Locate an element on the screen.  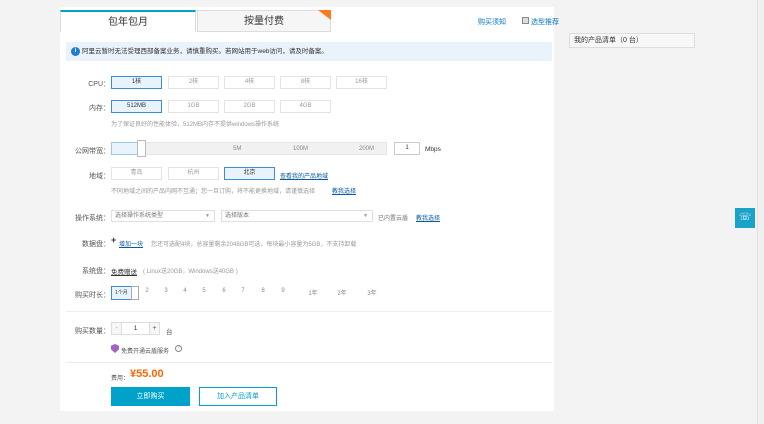
bandwidth-slider-fill is located at coordinates (125, 148).